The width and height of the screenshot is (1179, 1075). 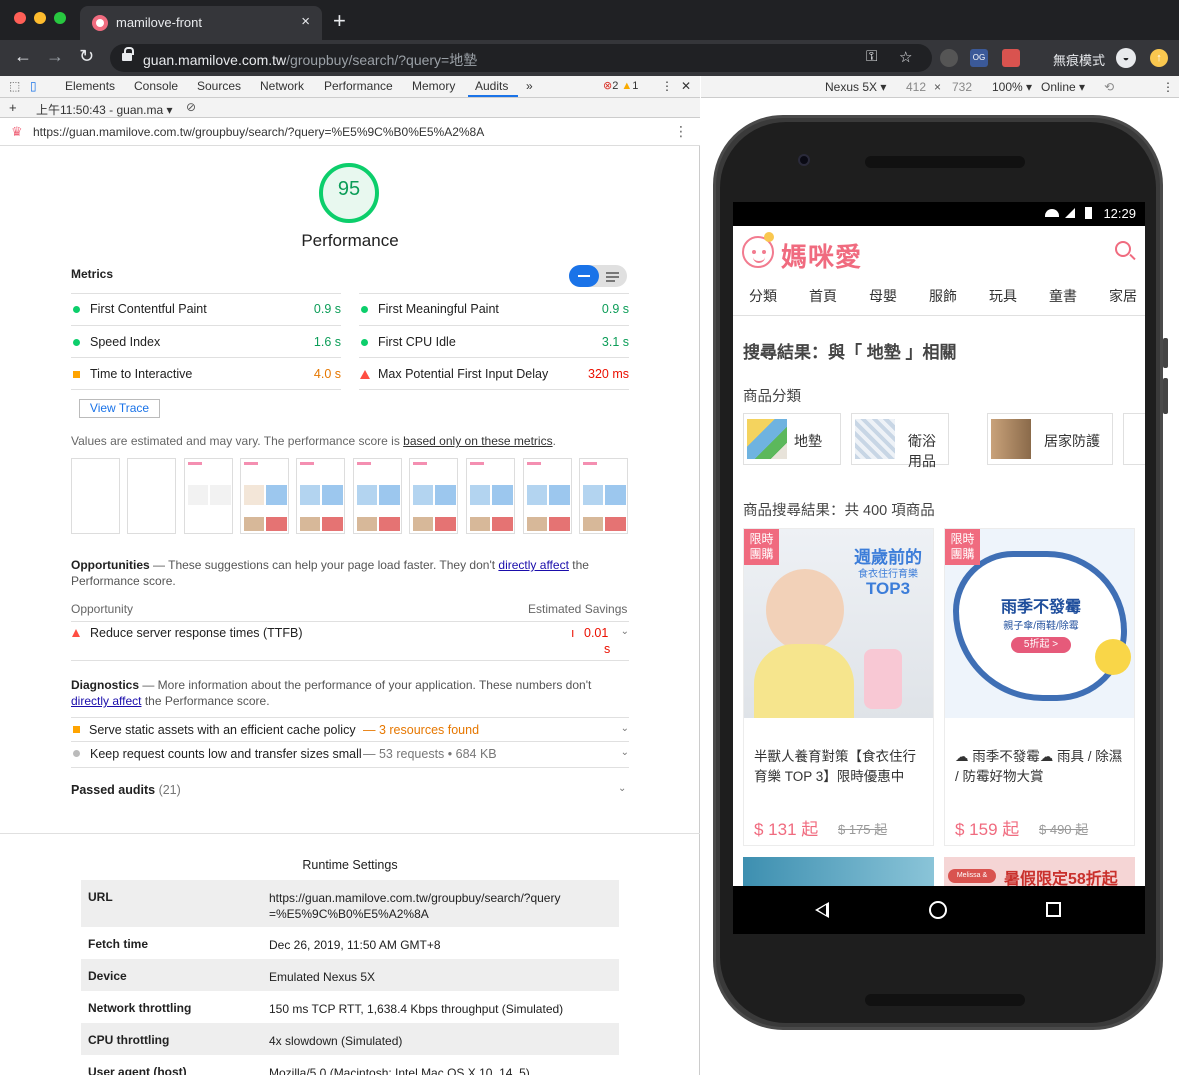 What do you see at coordinates (90, 86) in the screenshot?
I see `tab-elements: Elements` at bounding box center [90, 86].